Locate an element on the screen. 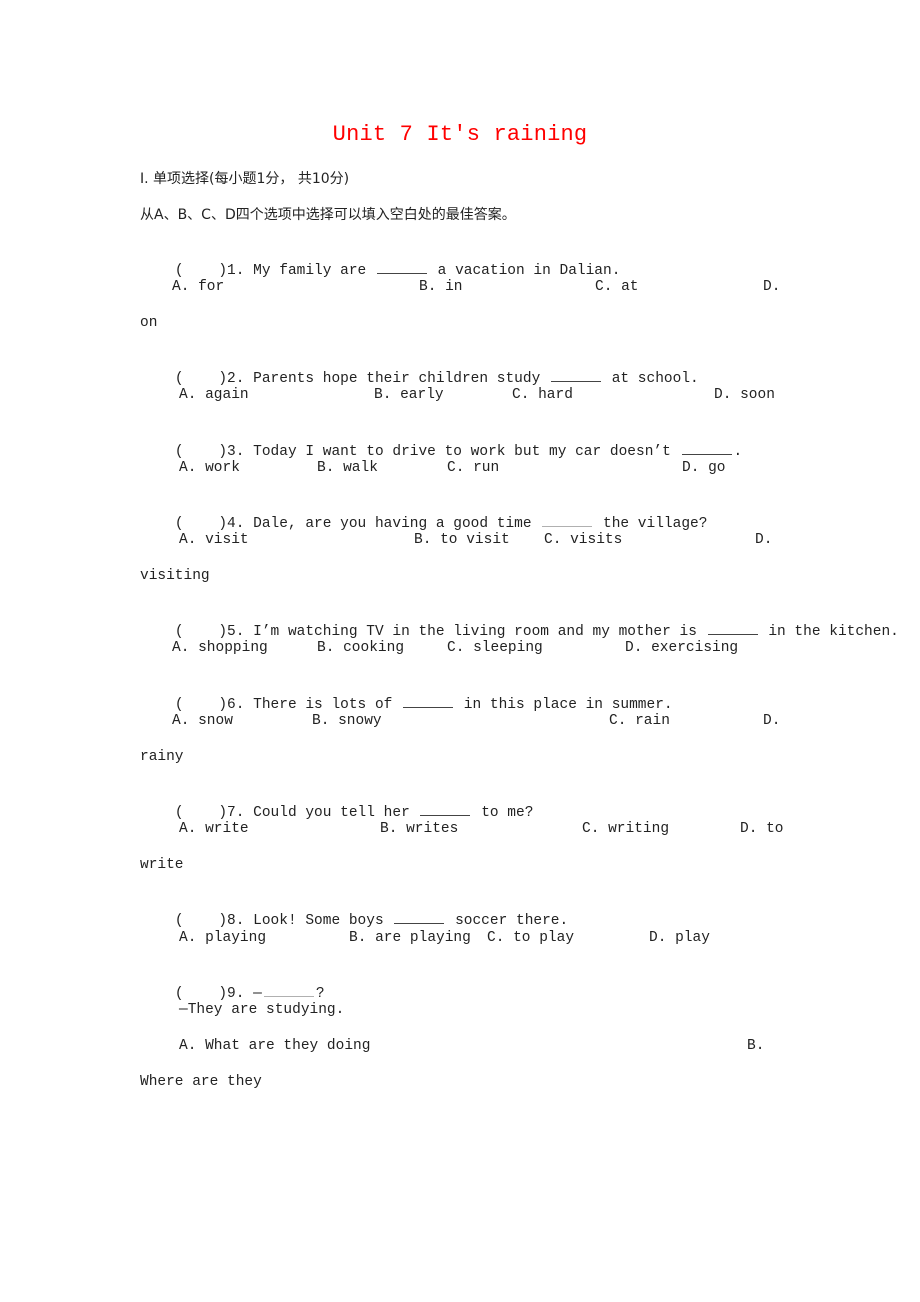  option-c: C. writing is located at coordinates (625, 829).